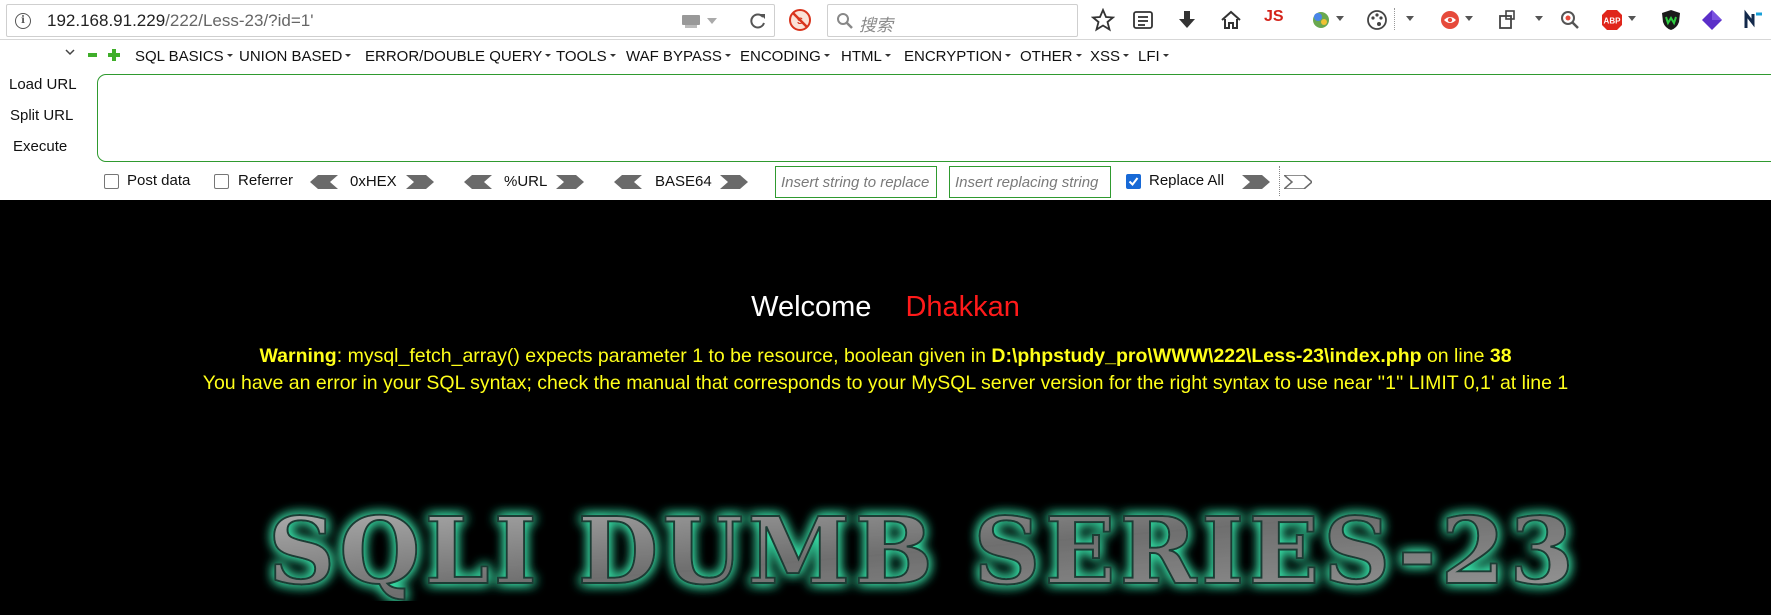  I want to click on address-bar: i 192.168.91.229/222/Less-23/?id=1', so click(390, 20).